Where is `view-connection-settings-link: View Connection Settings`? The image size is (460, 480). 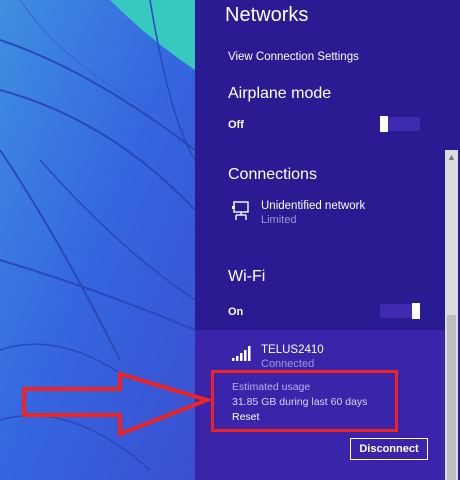 view-connection-settings-link: View Connection Settings is located at coordinates (293, 57).